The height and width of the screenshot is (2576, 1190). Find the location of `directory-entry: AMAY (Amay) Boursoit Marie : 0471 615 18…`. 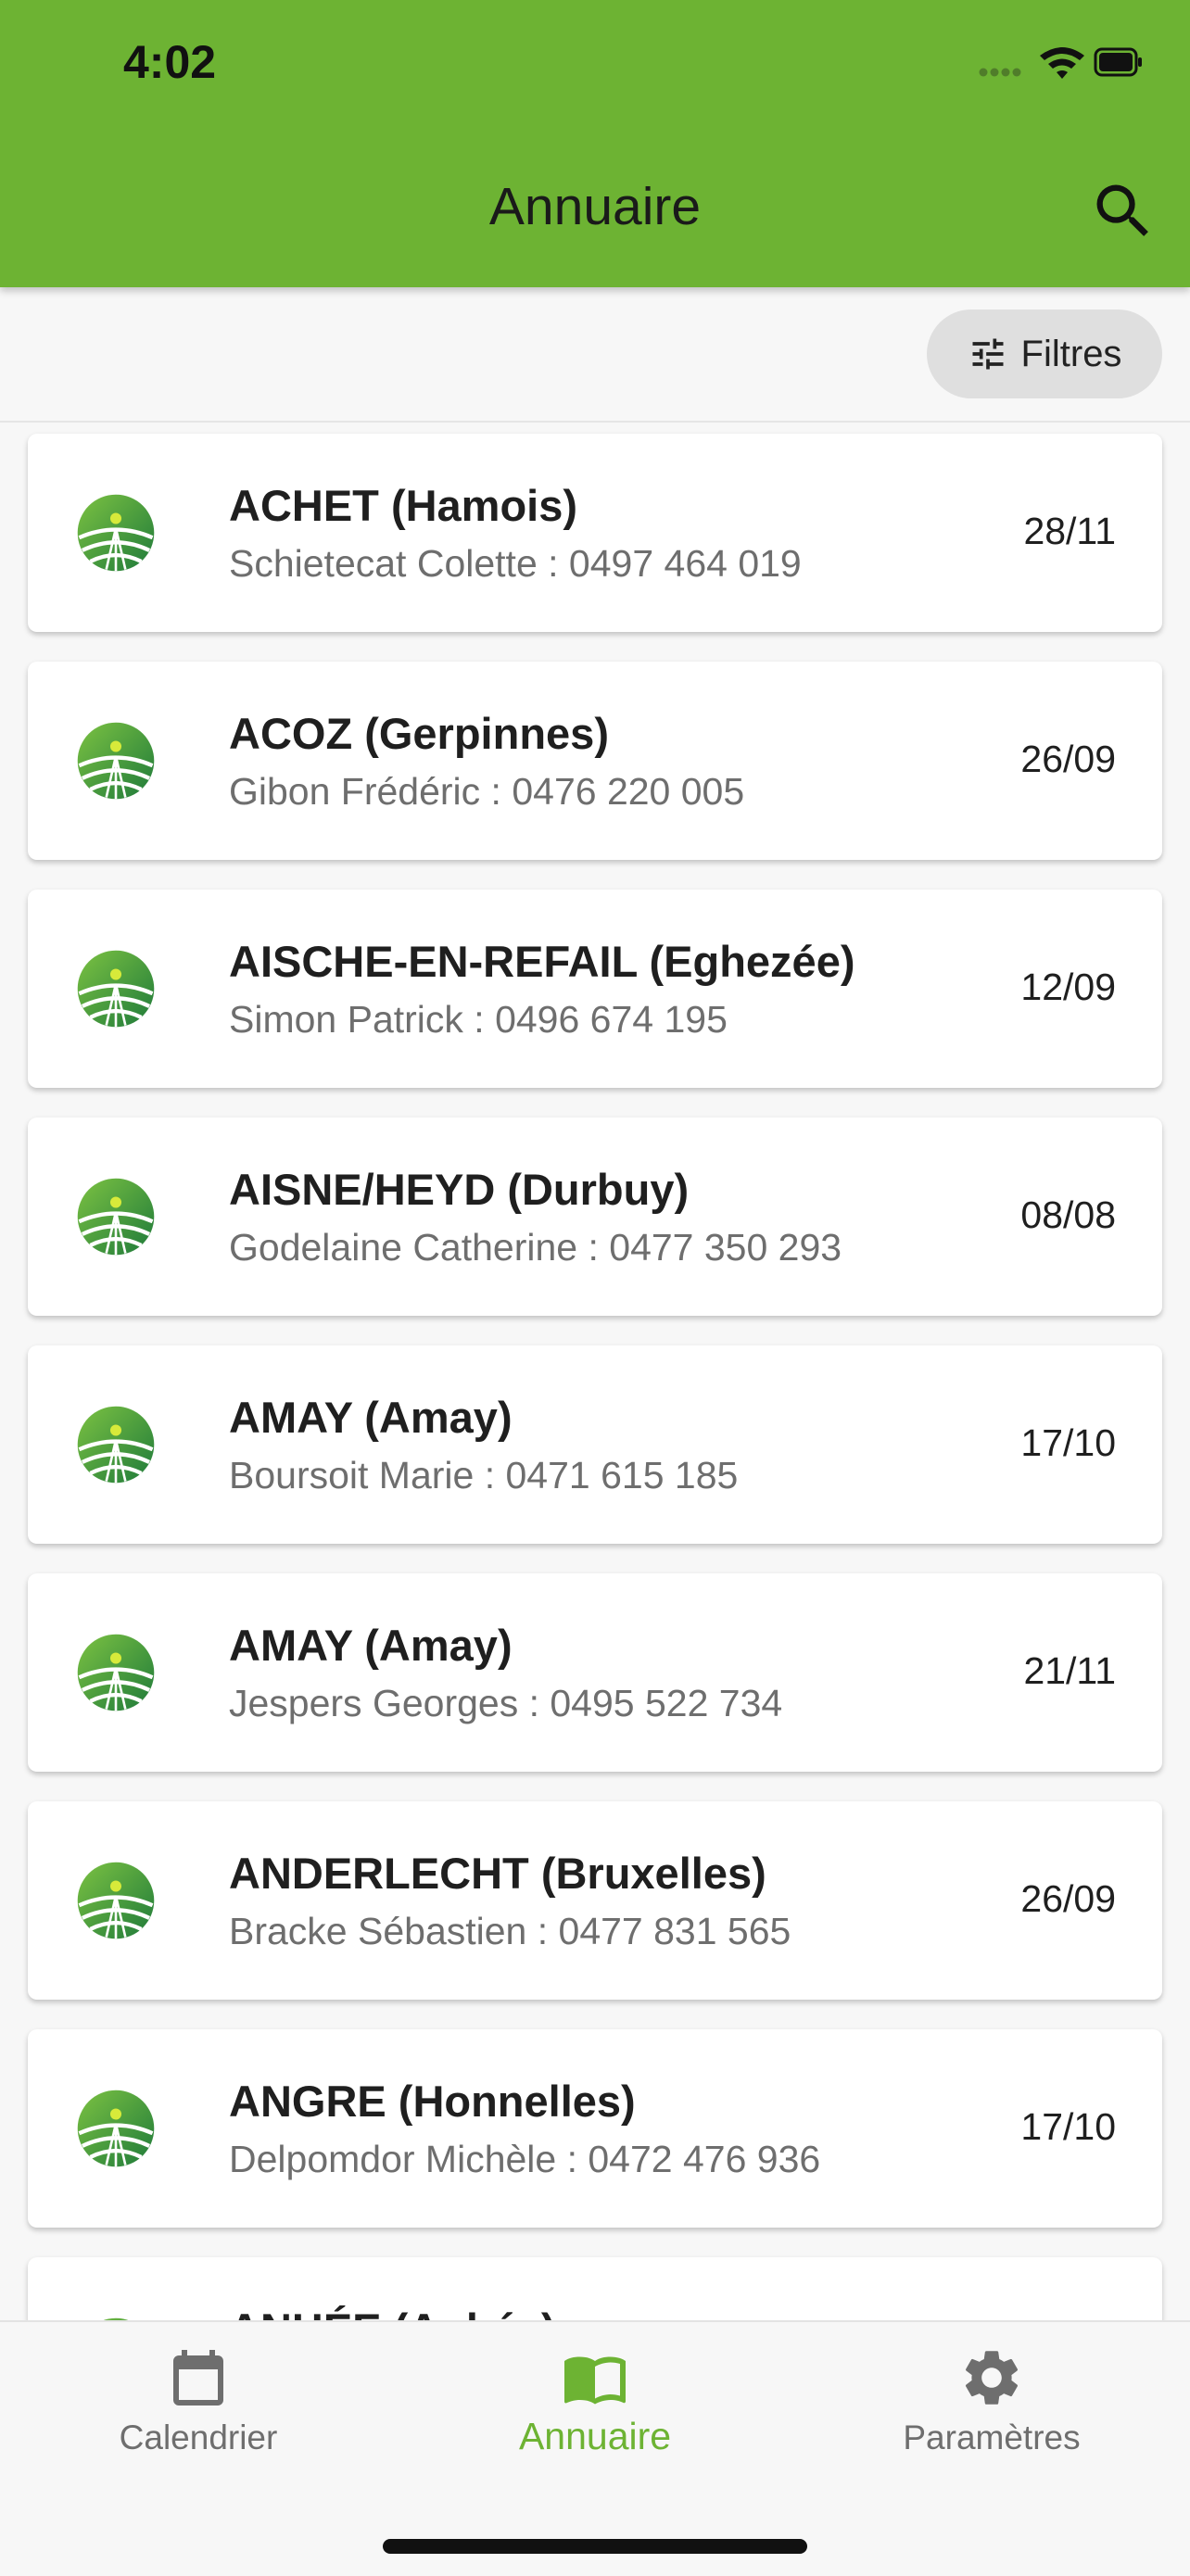

directory-entry: AMAY (Amay) Boursoit Marie : 0471 615 18… is located at coordinates (595, 1444).